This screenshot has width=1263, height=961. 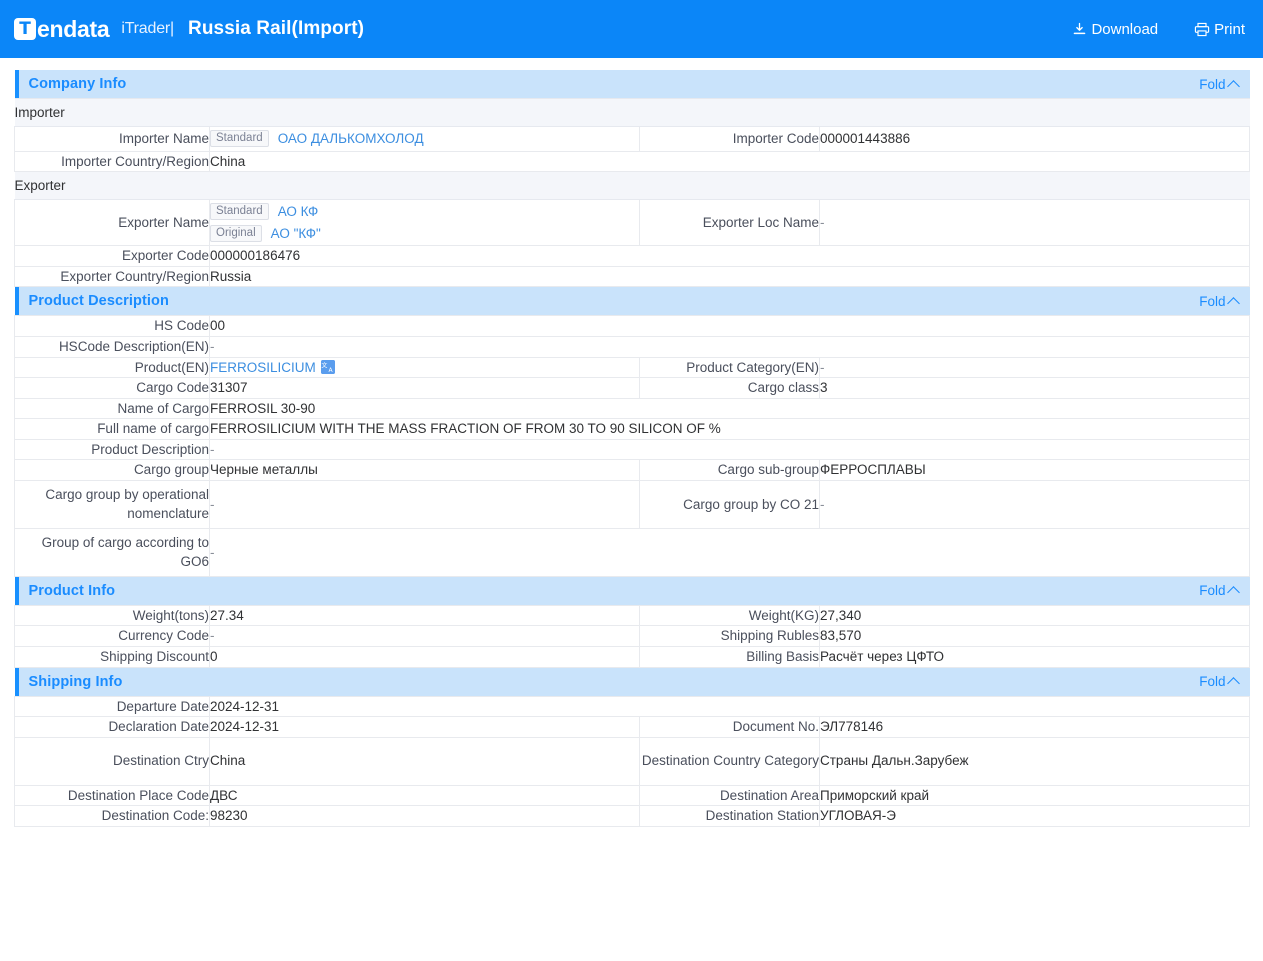 I want to click on section-header-cell: Shipping Info Fold, so click(x=632, y=682).